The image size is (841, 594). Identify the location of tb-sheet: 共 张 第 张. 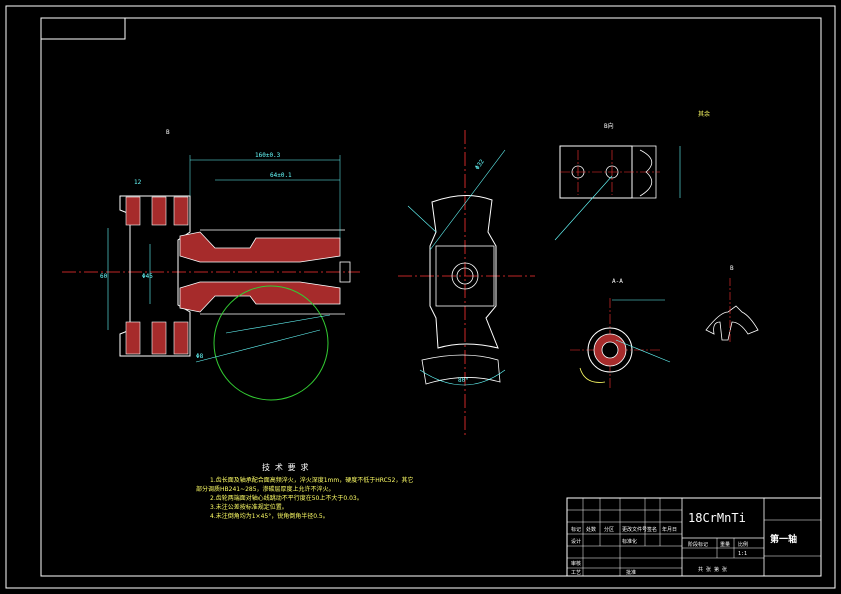
(712, 569).